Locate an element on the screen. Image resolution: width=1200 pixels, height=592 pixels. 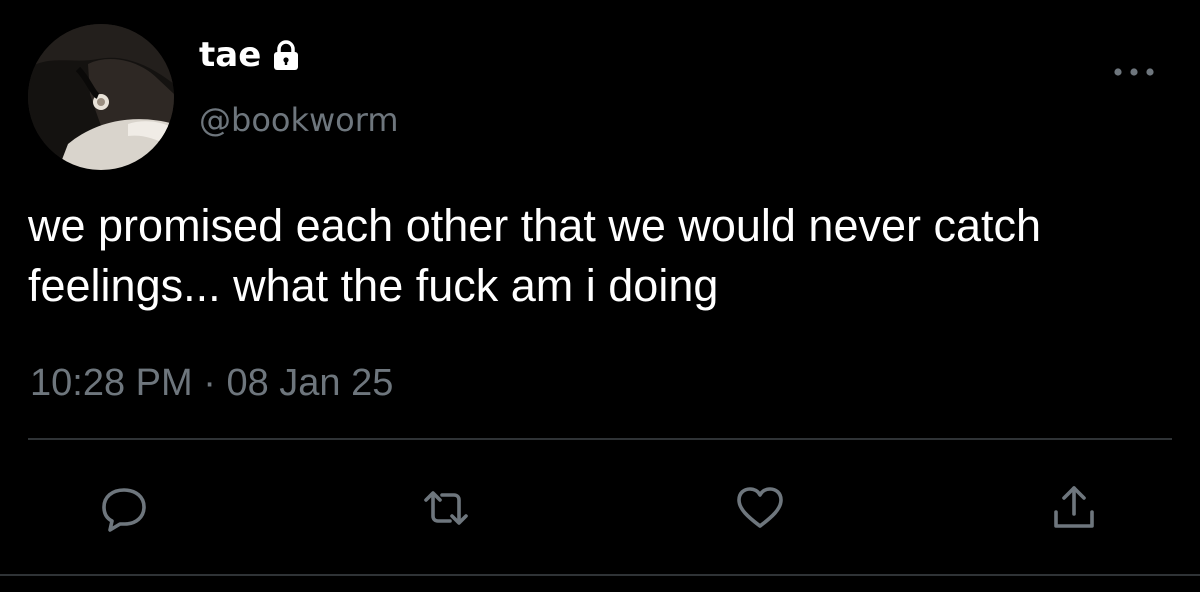
more-icon is located at coordinates (1134, 72).